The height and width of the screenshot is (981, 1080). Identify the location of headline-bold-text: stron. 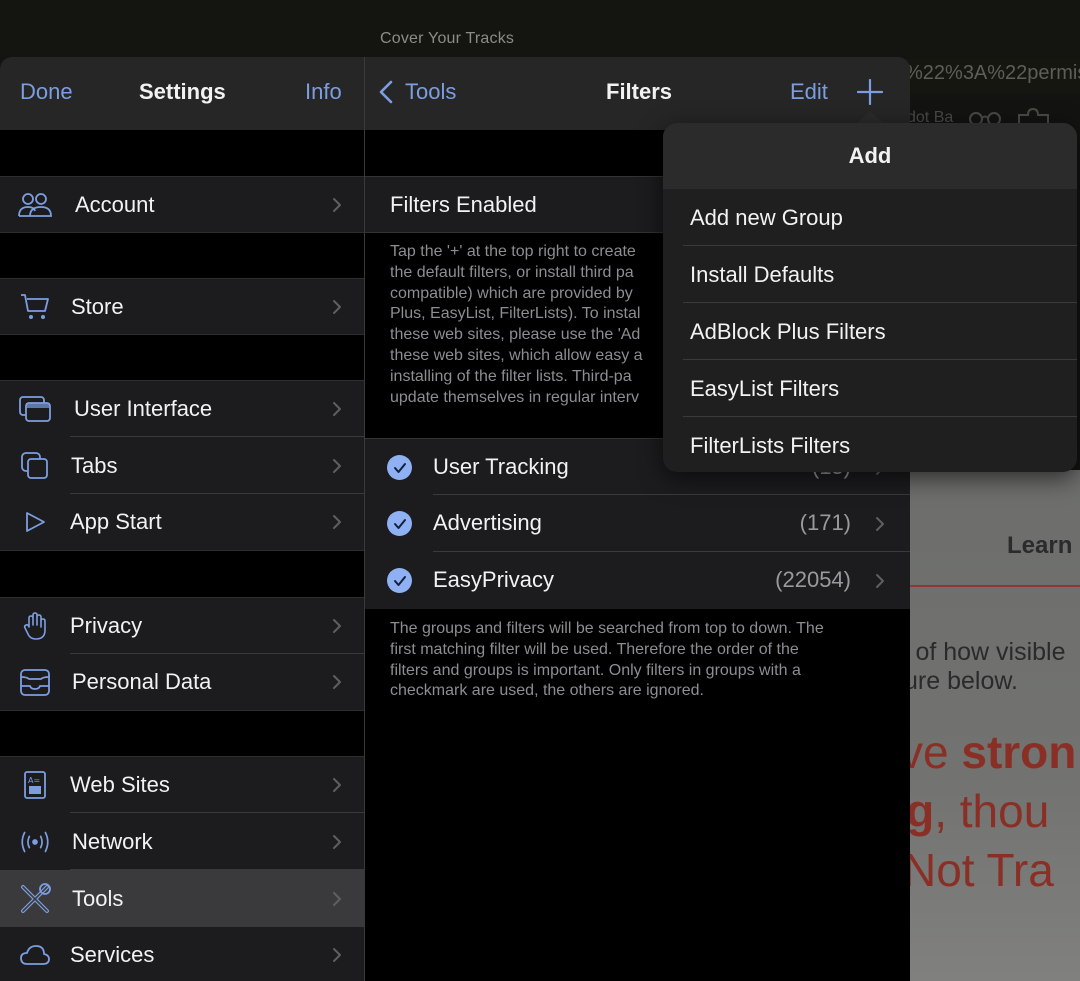
(1019, 752).